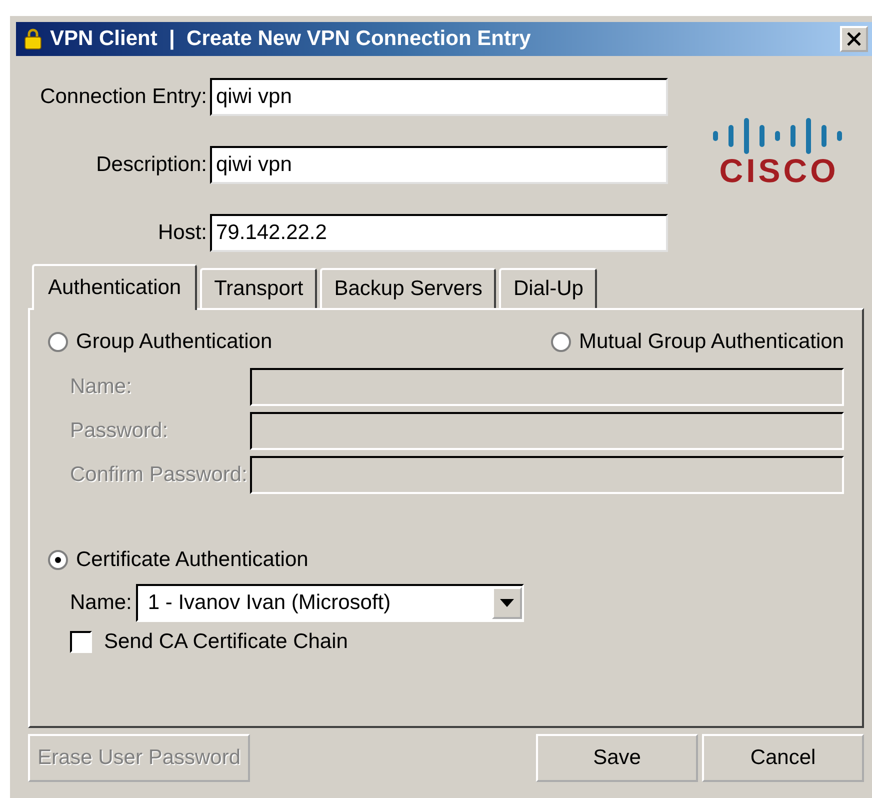 This screenshot has height=798, width=872. Describe the element at coordinates (81, 642) in the screenshot. I see `checkbox` at that location.